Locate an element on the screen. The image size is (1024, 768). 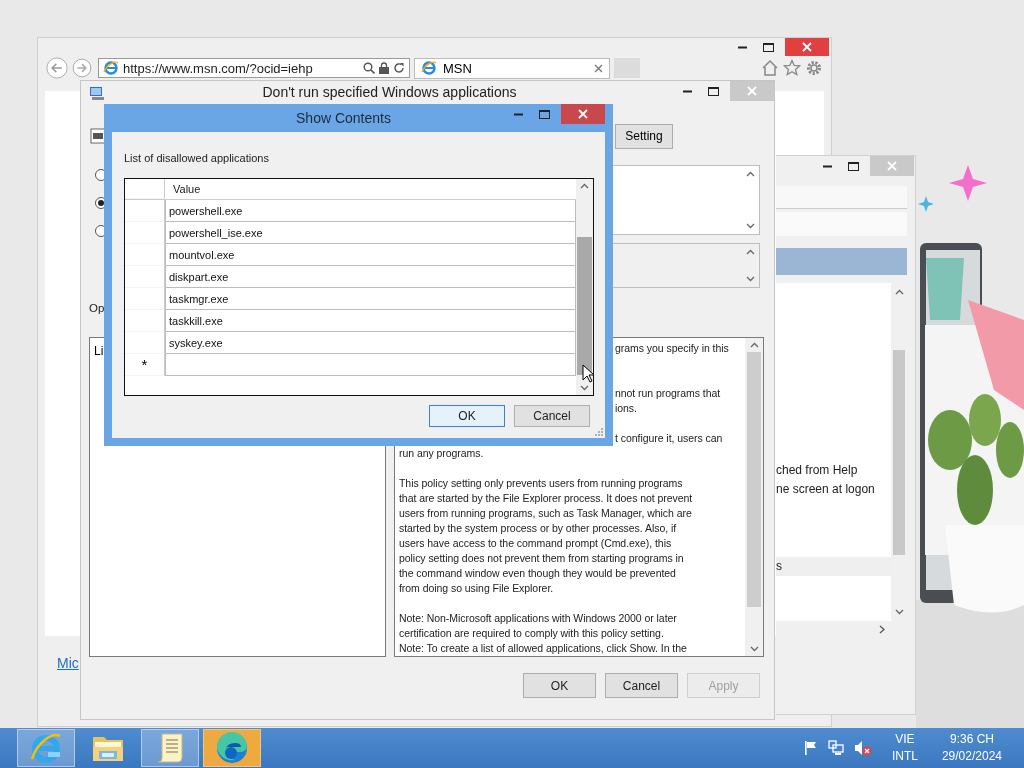
help-text-line: started by the system process or by other processes. Also, if is located at coordinates (538, 528).